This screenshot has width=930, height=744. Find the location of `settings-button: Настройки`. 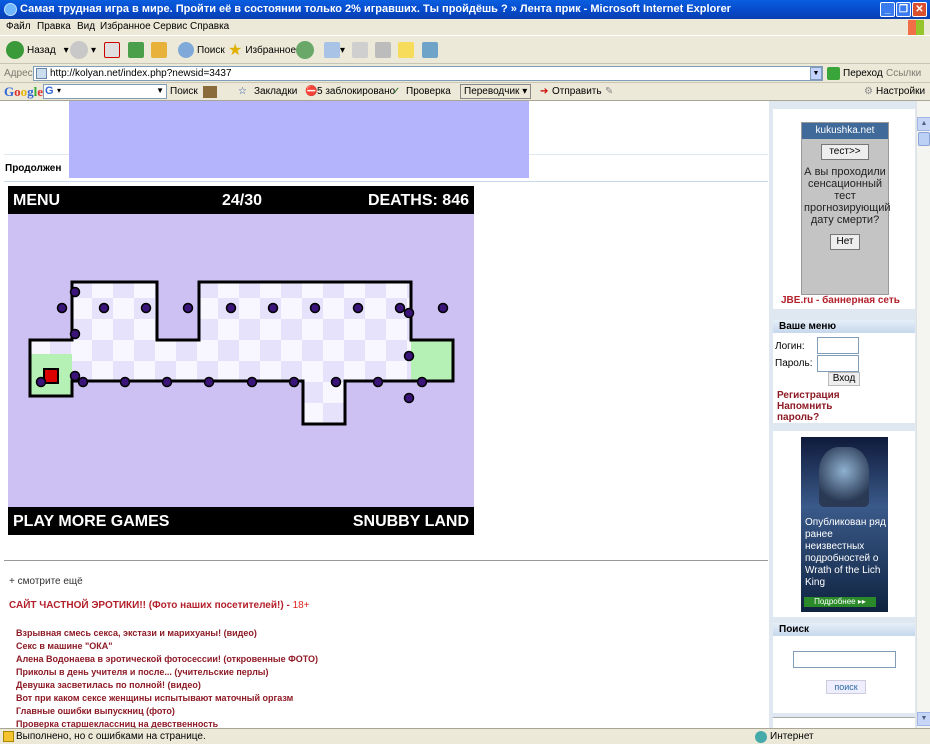

settings-button: Настройки is located at coordinates (900, 91).